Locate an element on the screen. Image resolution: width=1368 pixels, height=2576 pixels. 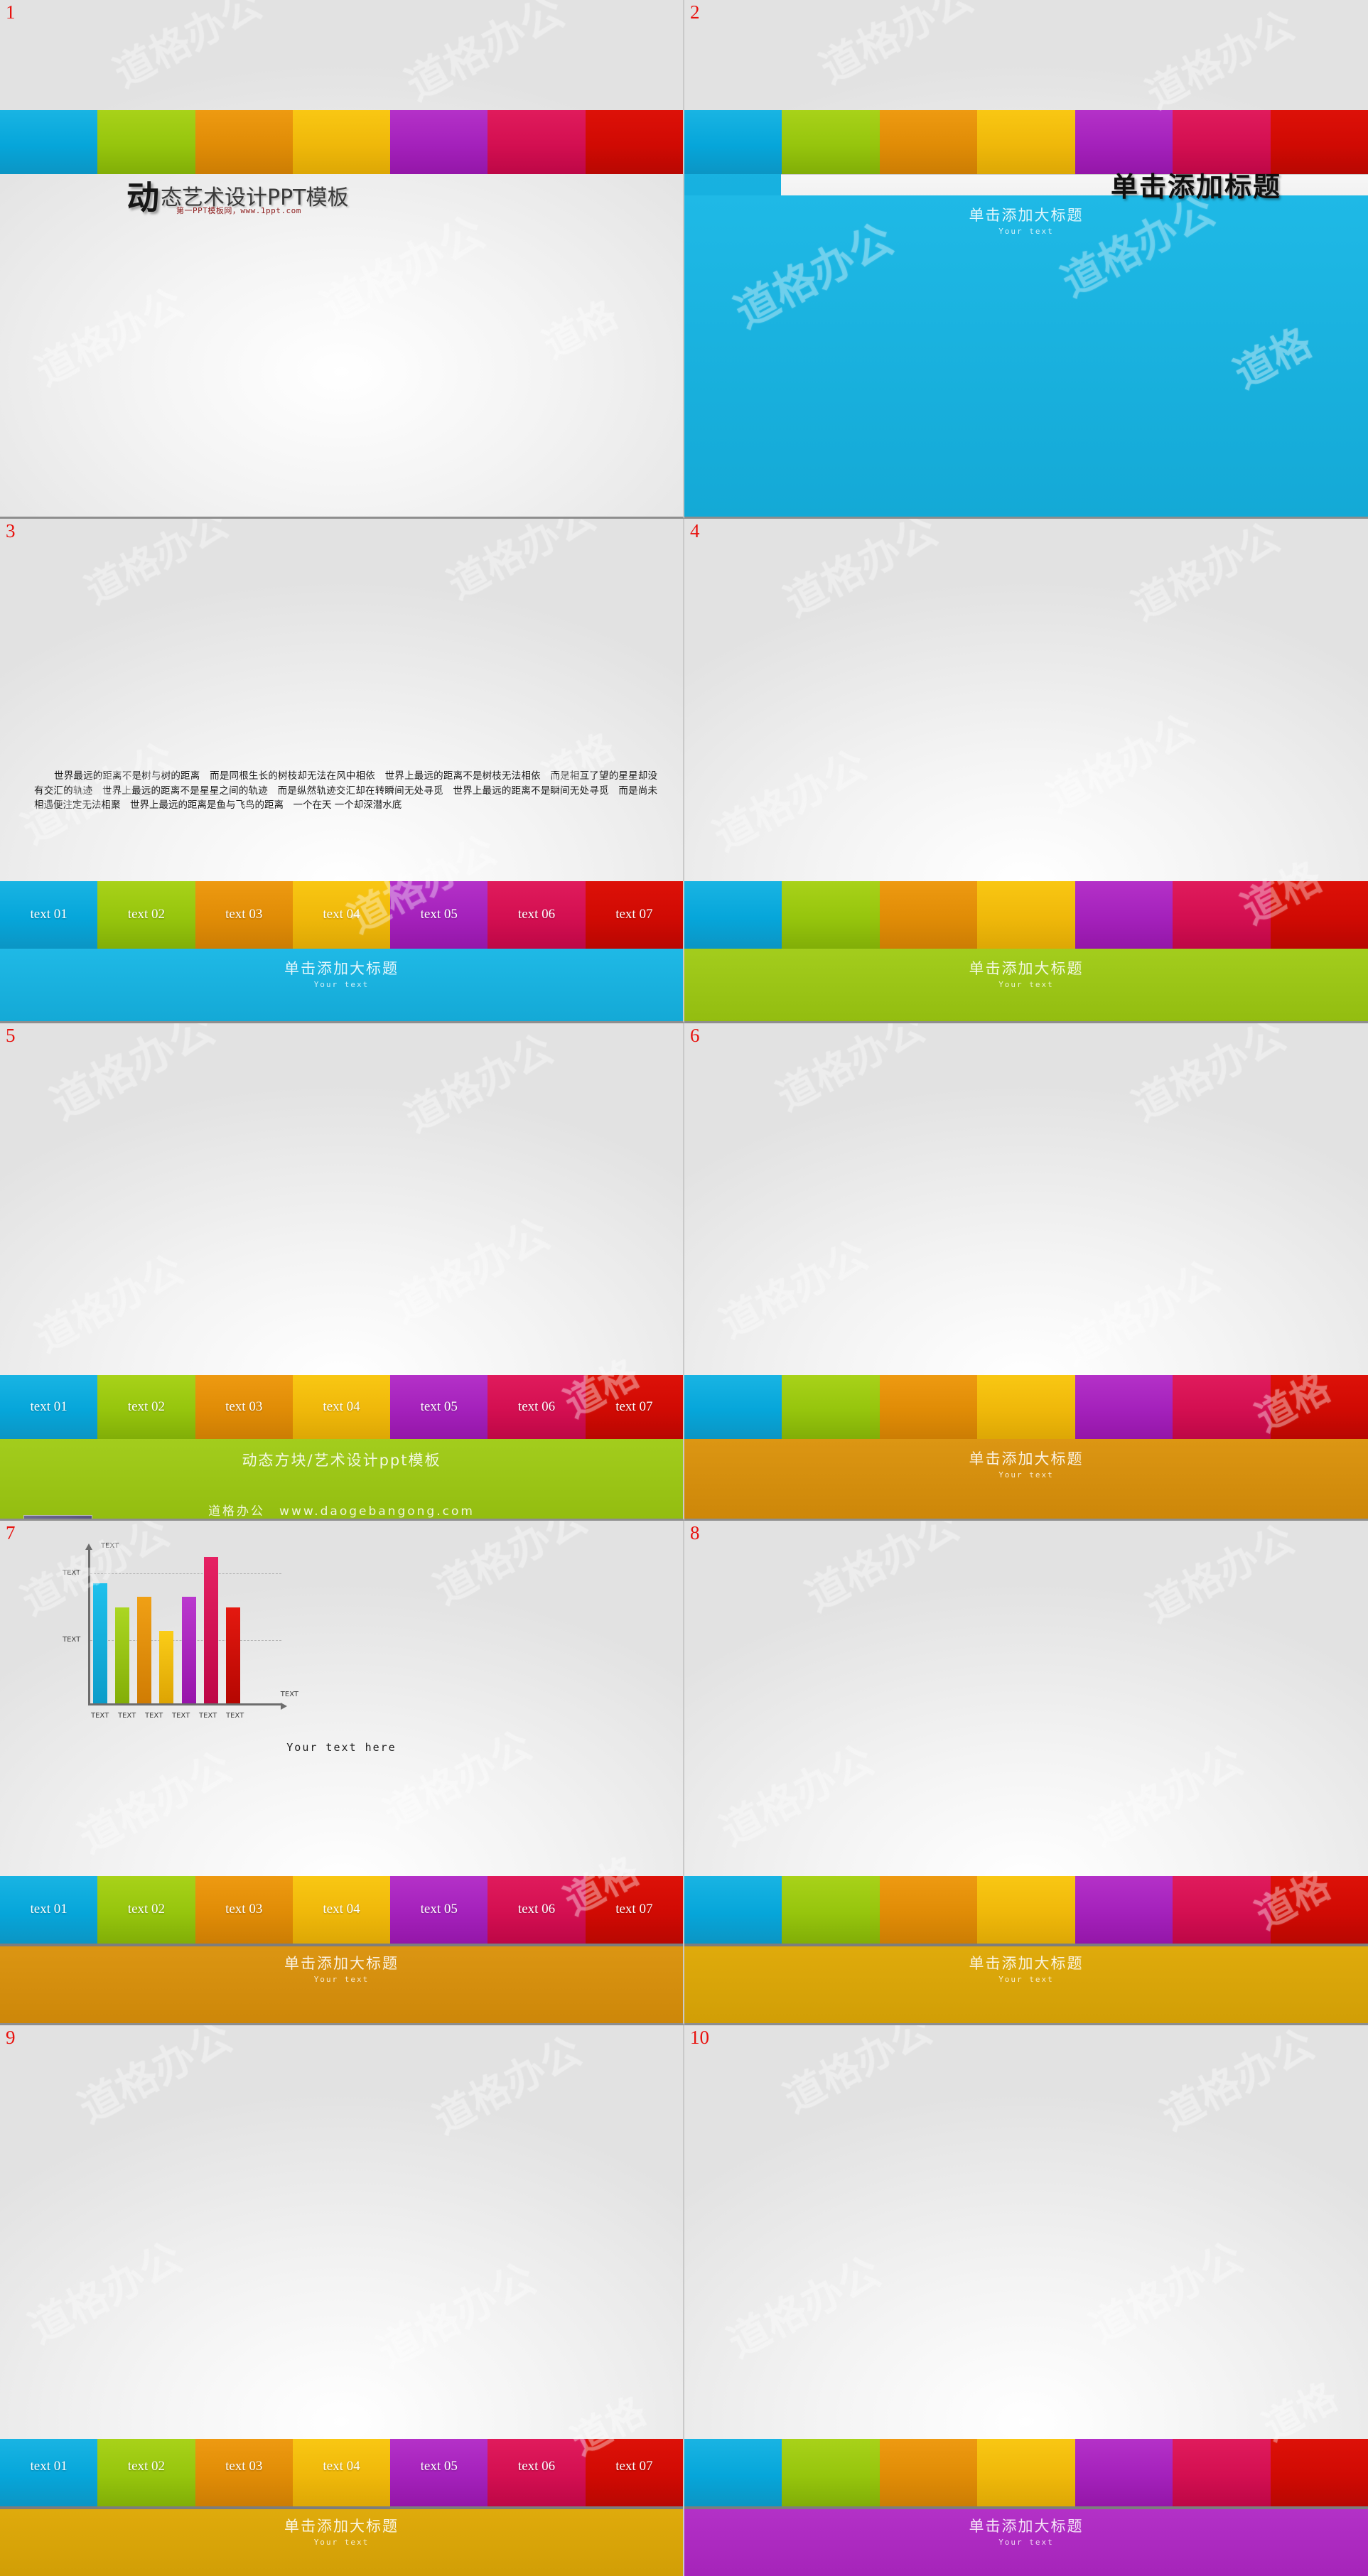
block-label: text 01 is located at coordinates (49, 2466).